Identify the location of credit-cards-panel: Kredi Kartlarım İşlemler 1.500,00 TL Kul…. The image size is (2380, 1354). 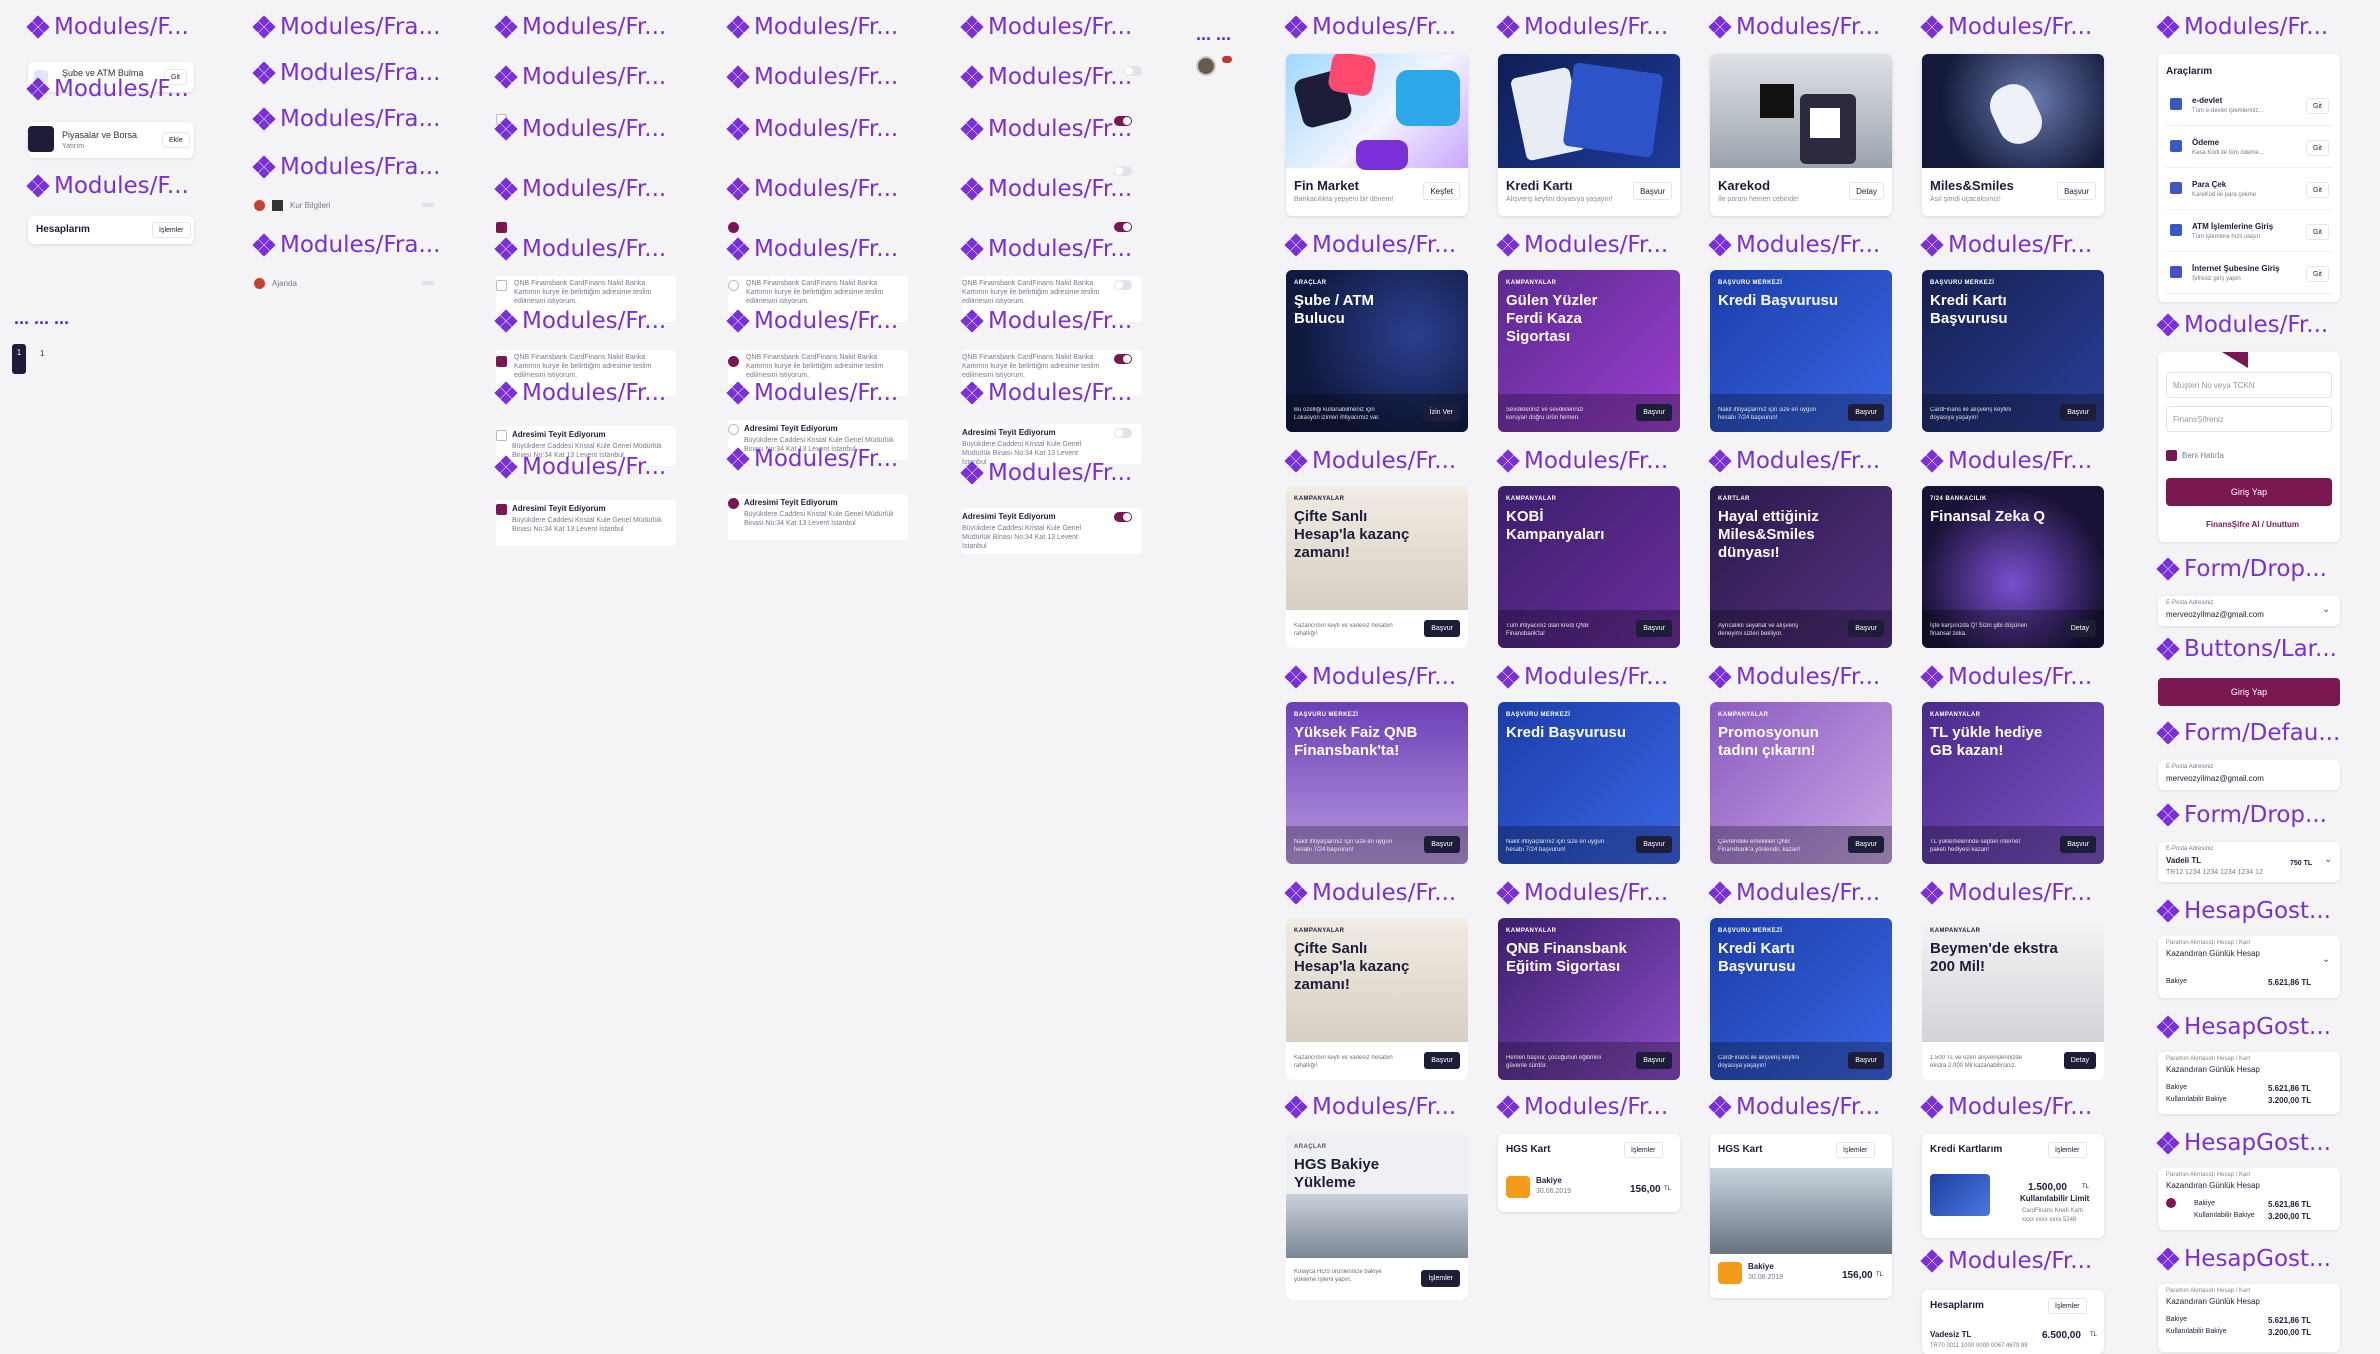
(2013, 1186).